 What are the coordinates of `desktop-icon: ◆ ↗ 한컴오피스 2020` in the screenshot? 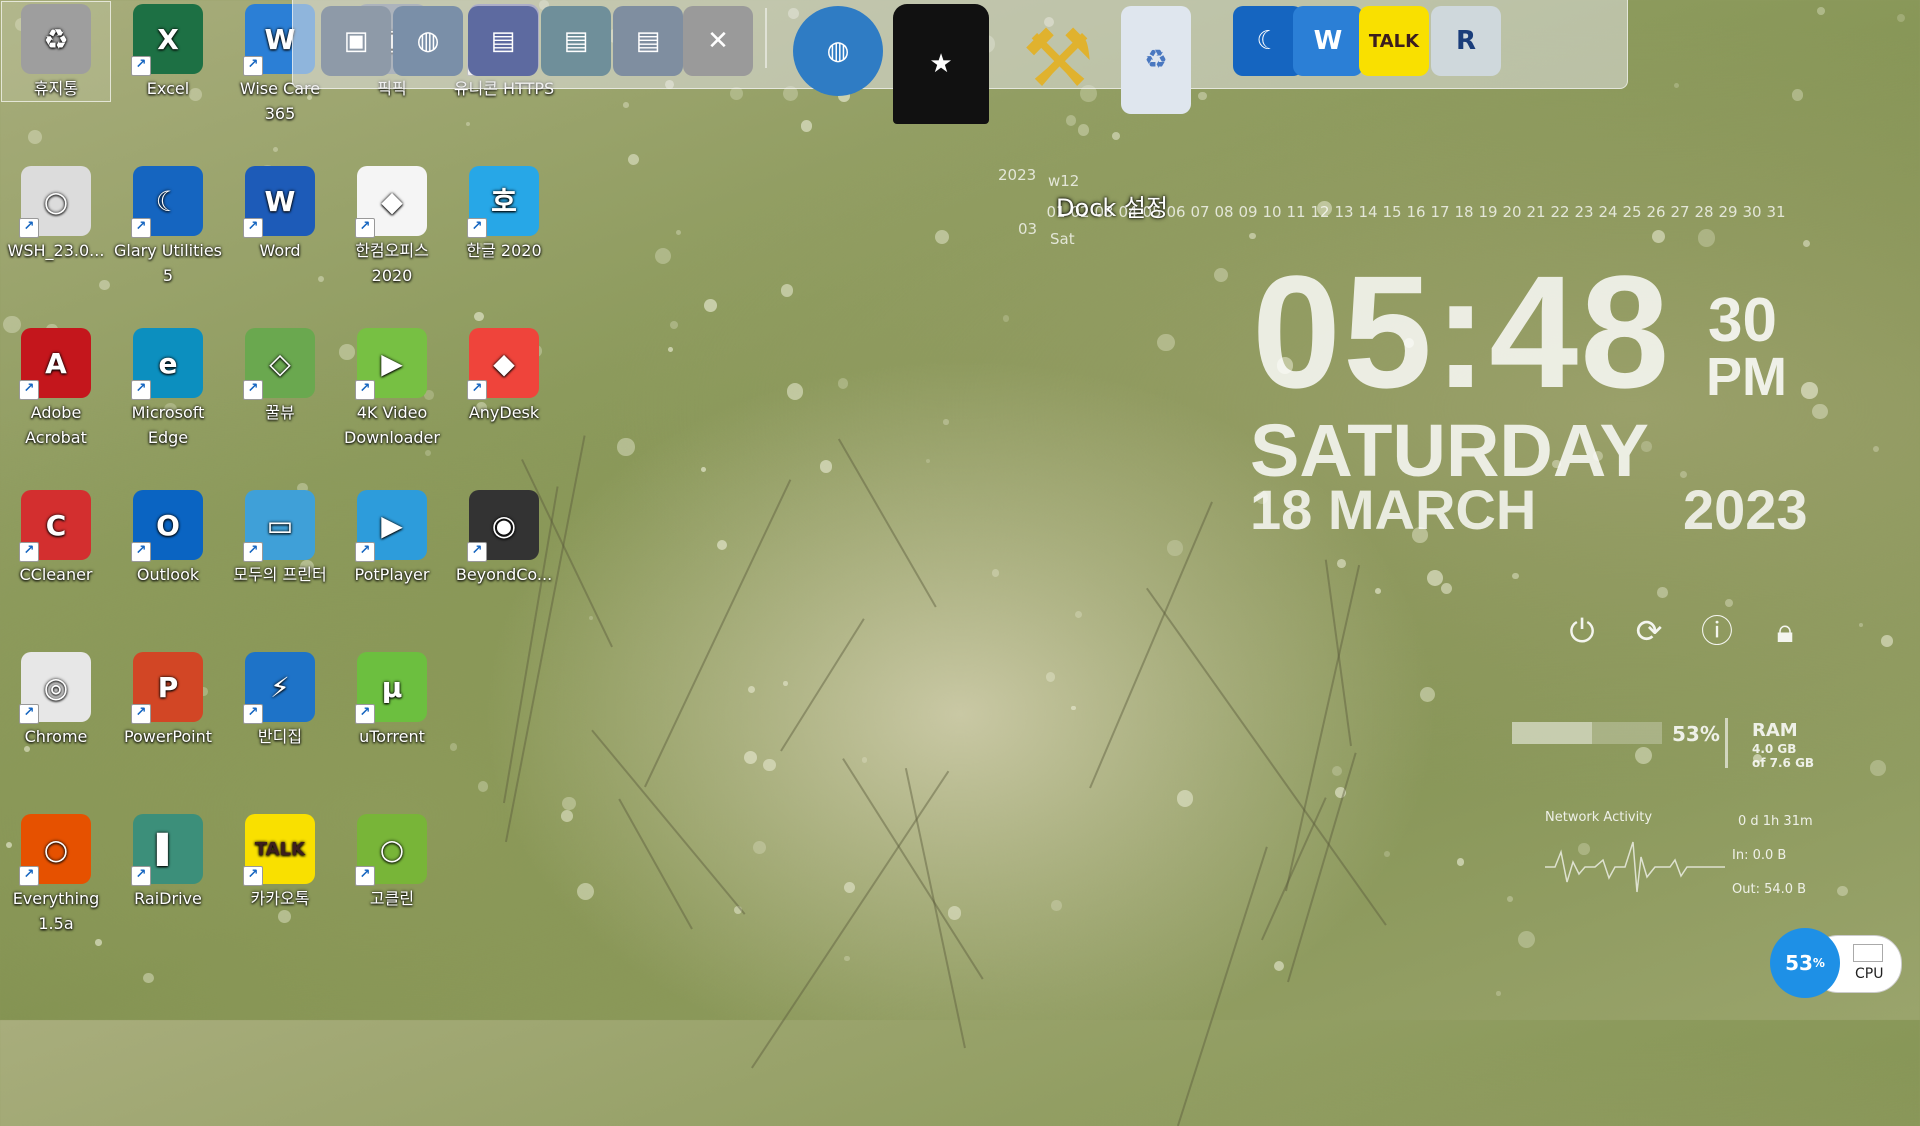 It's located at (392, 226).